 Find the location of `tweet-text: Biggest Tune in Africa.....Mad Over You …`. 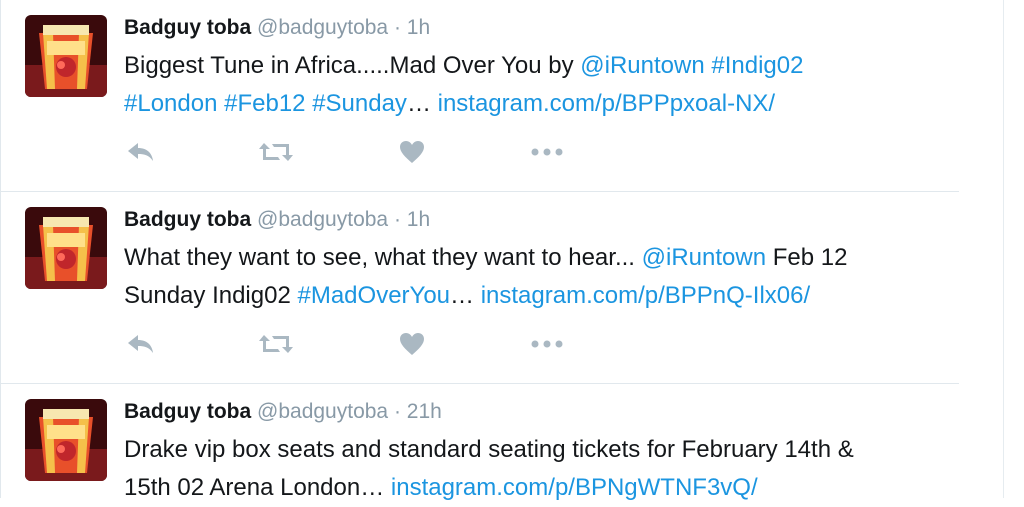

tweet-text: Biggest Tune in Africa.....Mad Over You … is located at coordinates (539, 85).